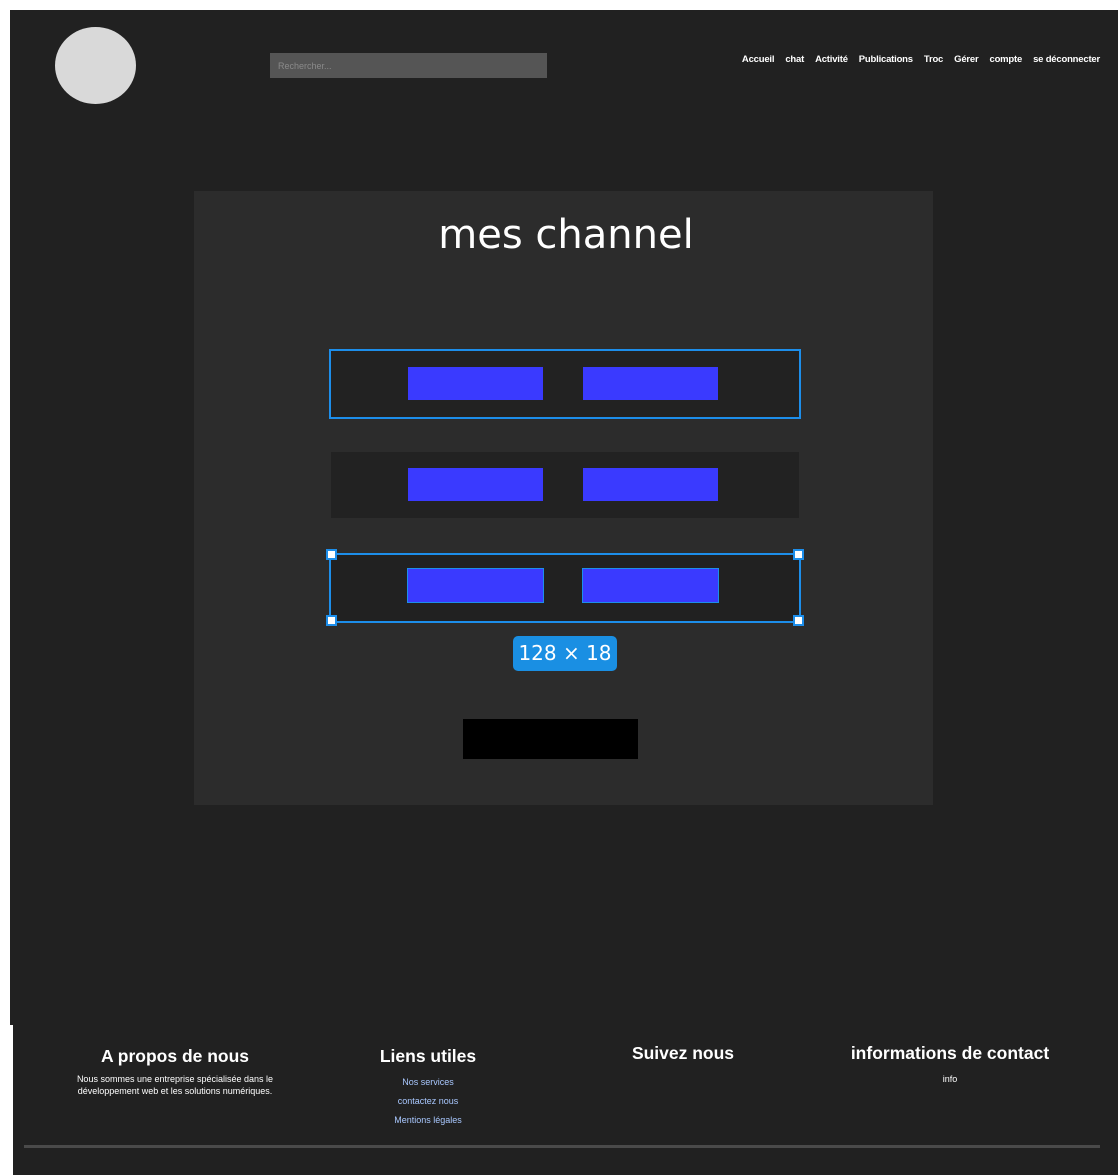 This screenshot has height=1175, width=1118. Describe the element at coordinates (798, 620) in the screenshot. I see `resize-handle-bottom-right` at that location.